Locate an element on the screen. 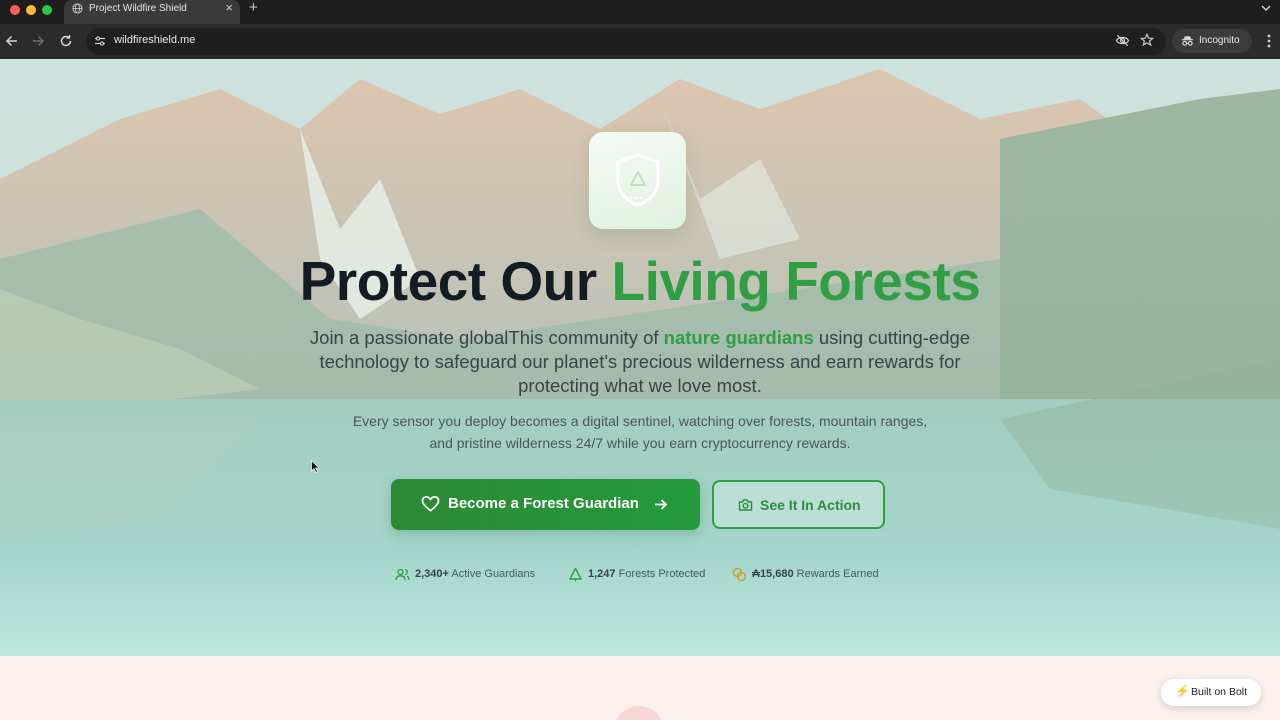 Image resolution: width=1280 pixels, height=720 pixels. built-on-bolt-badge: ⚡ Built on Bolt is located at coordinates (1211, 692).